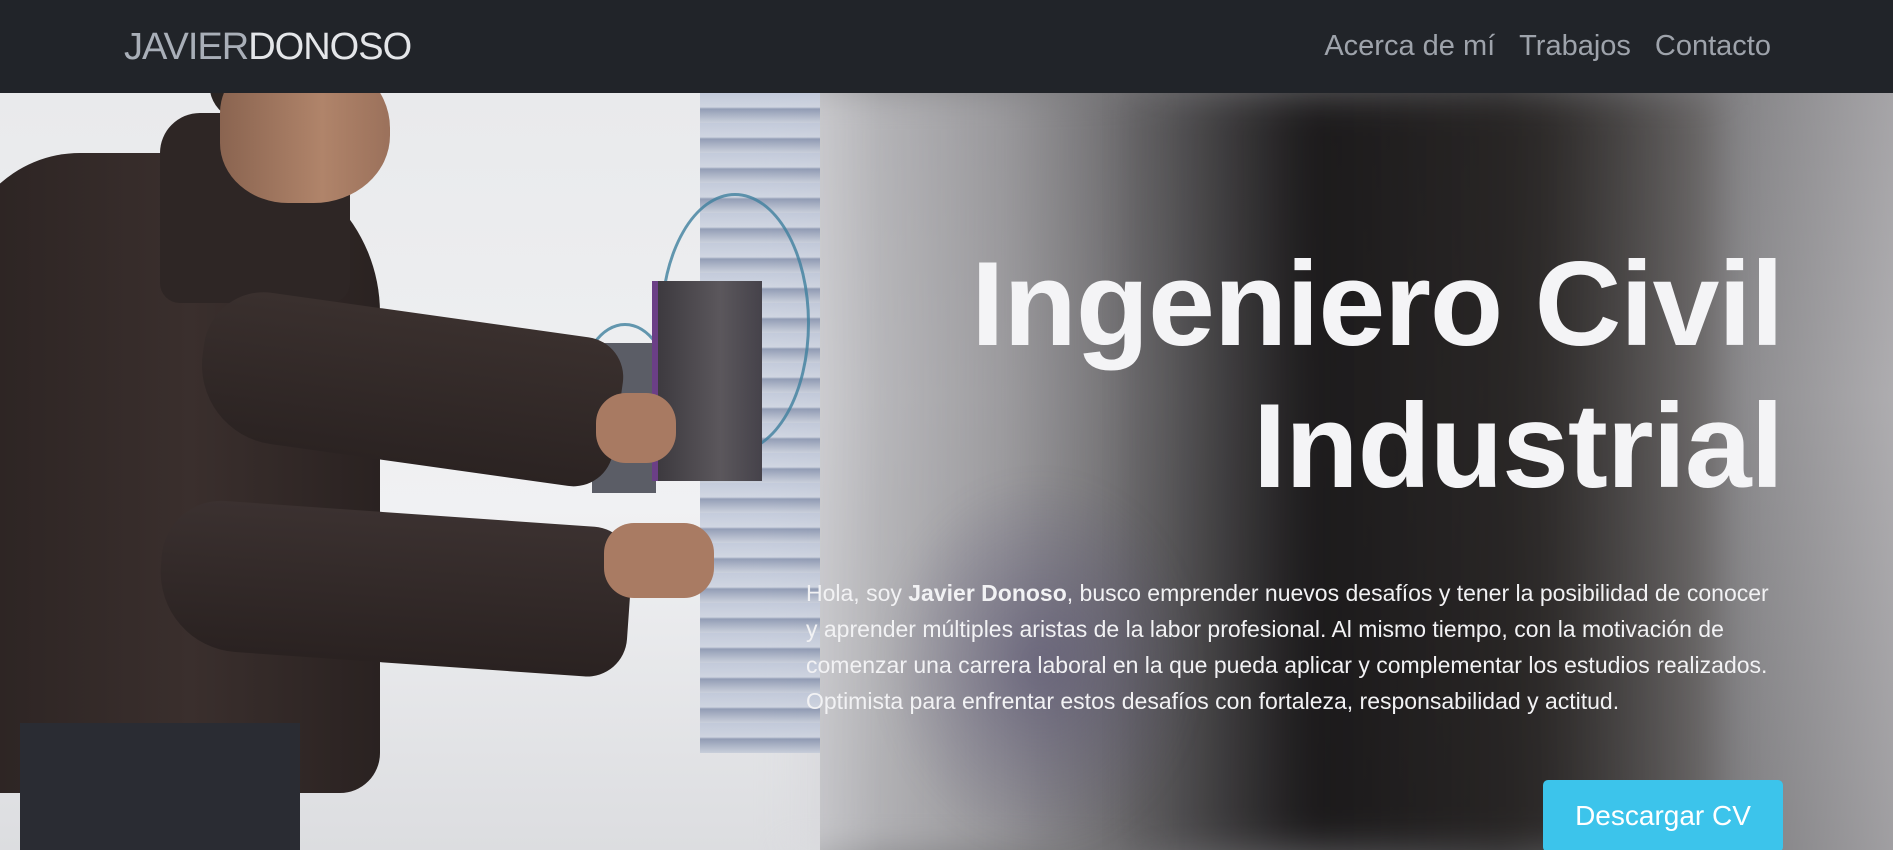  I want to click on photo-person-jeans, so click(160, 786).